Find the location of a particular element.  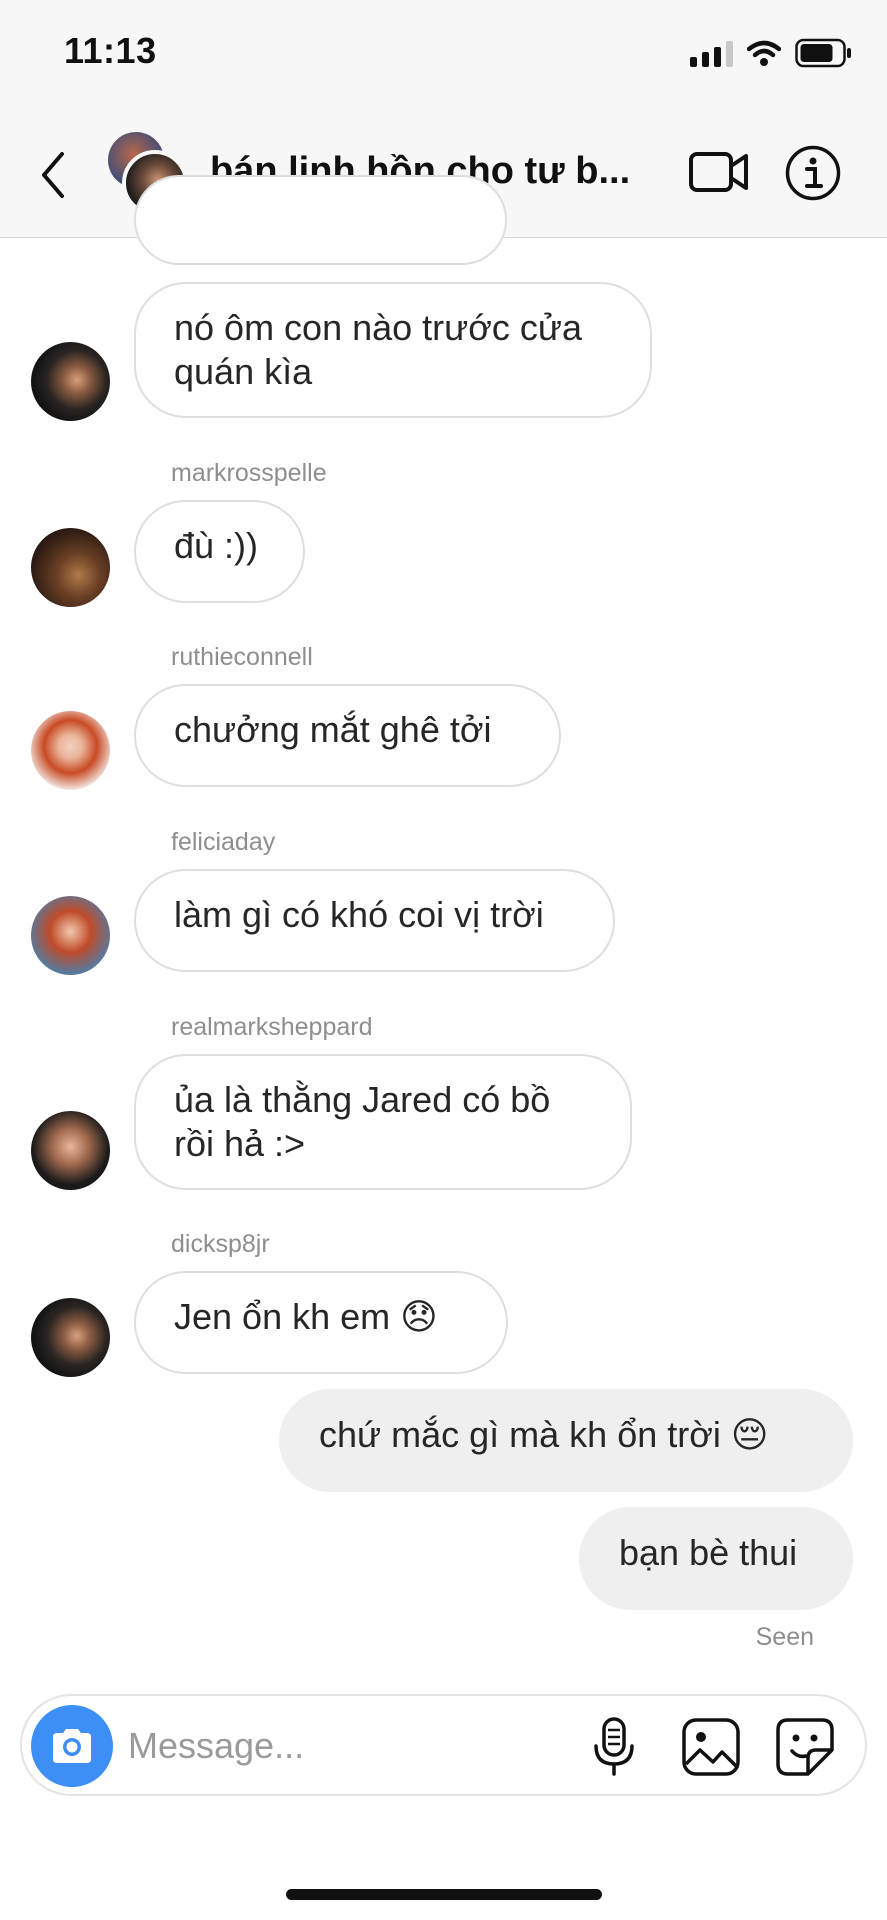

message-composer is located at coordinates (443, 1745).